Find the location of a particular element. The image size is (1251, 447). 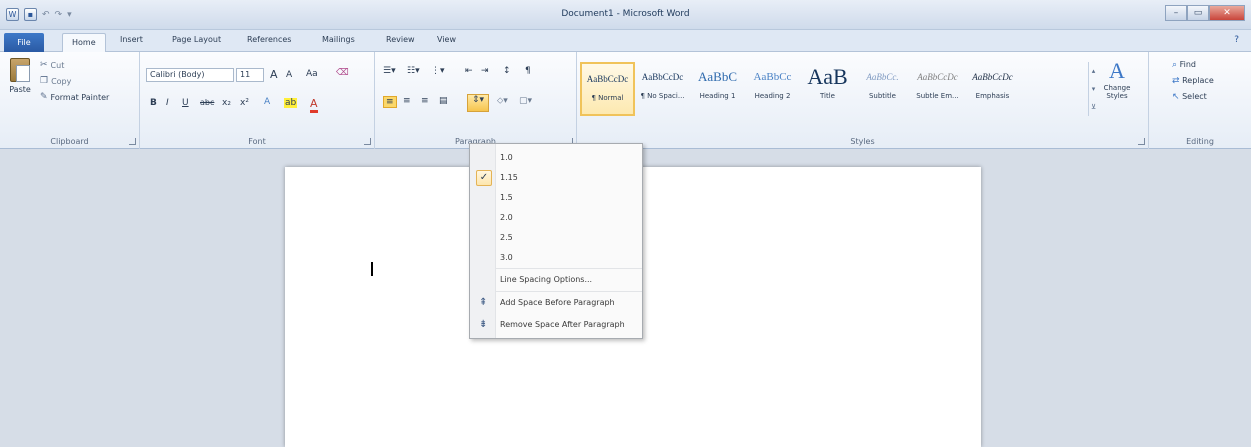

line-spacing-option: ✓ 1.15 is located at coordinates (556, 178).